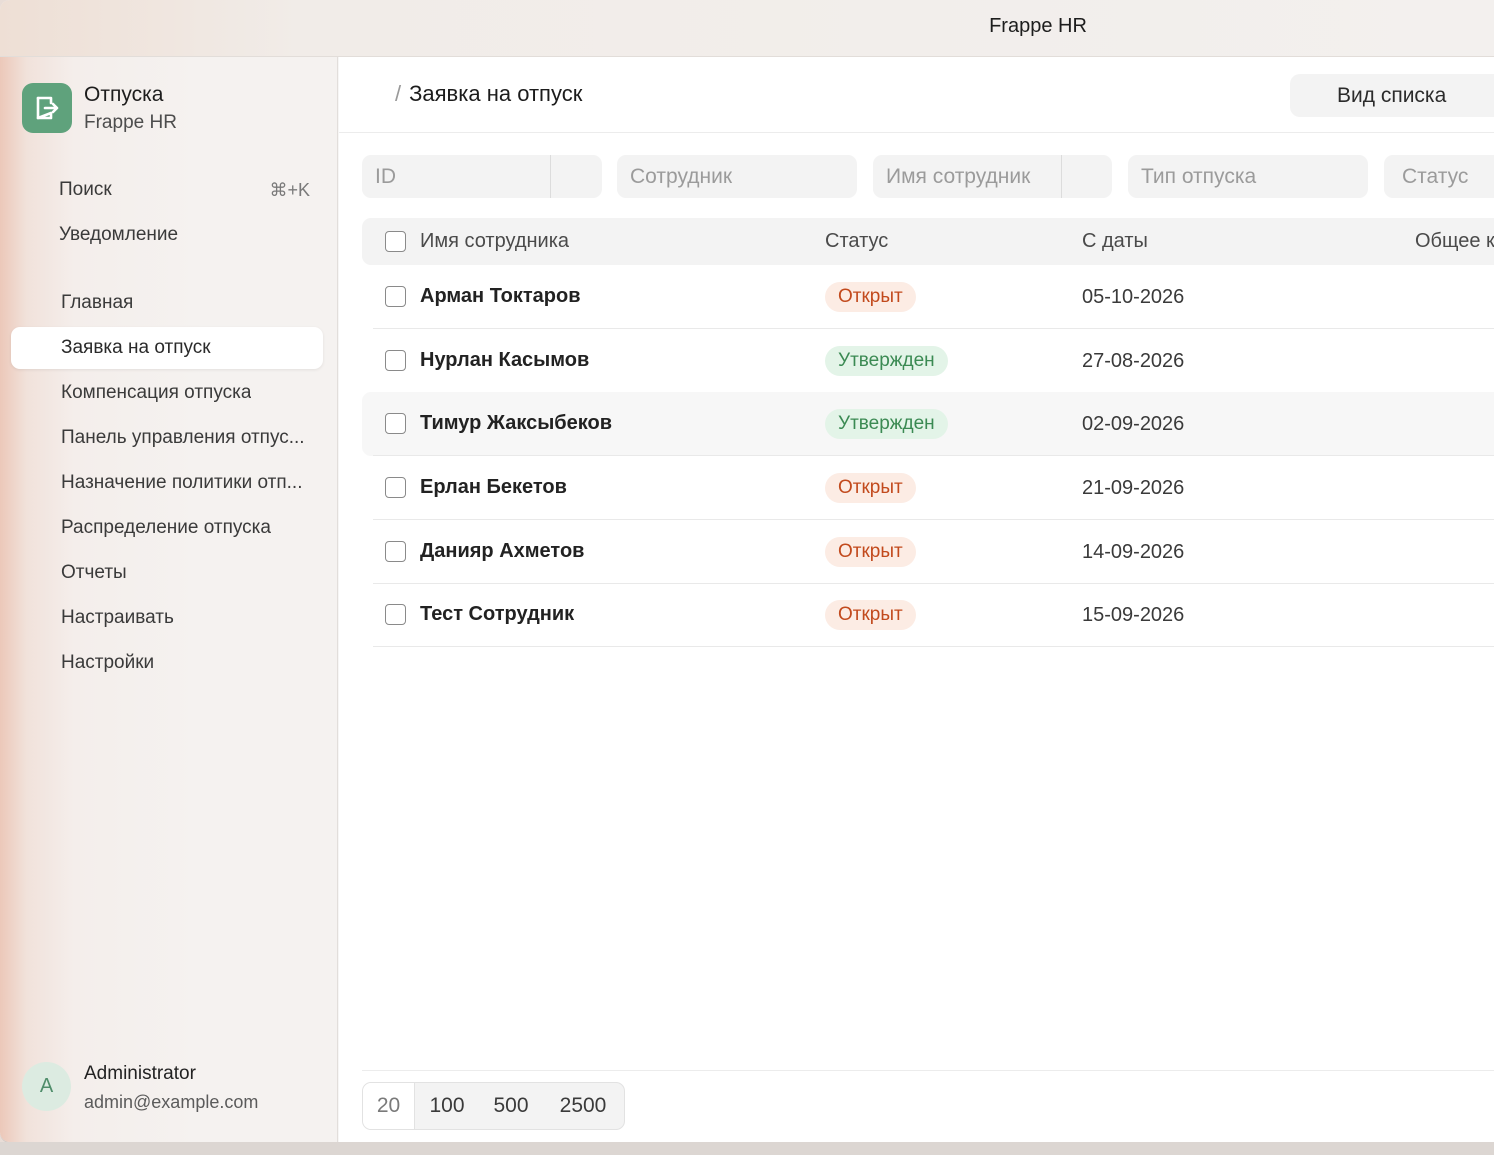  I want to click on sidebar-item-leave-allocation: Распределение отпуска, so click(167, 528).